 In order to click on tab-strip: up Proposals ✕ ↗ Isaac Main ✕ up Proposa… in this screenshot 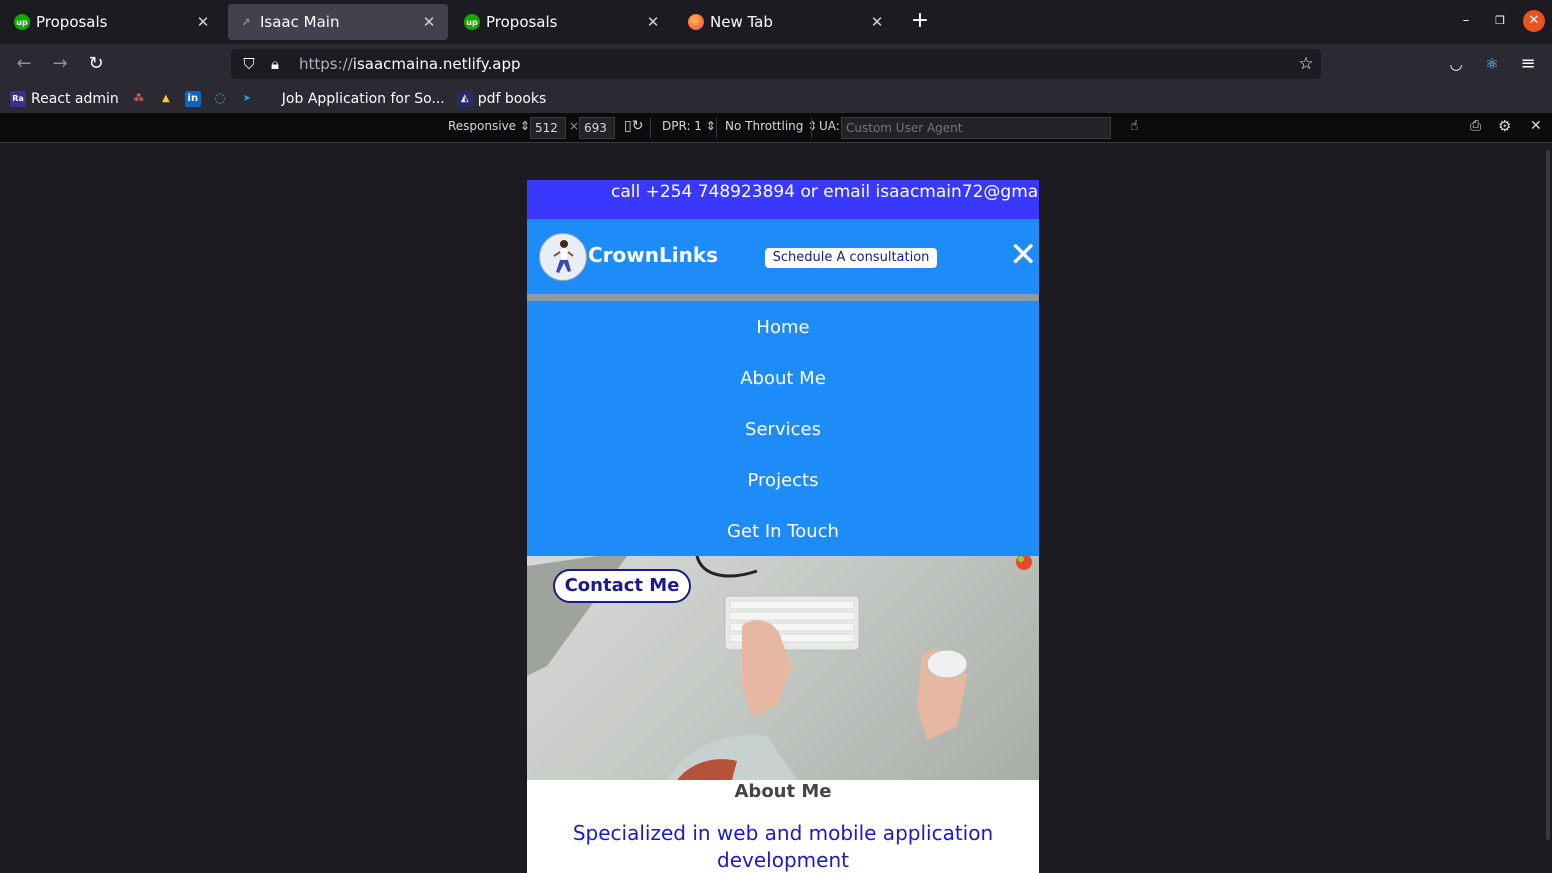, I will do `click(776, 22)`.